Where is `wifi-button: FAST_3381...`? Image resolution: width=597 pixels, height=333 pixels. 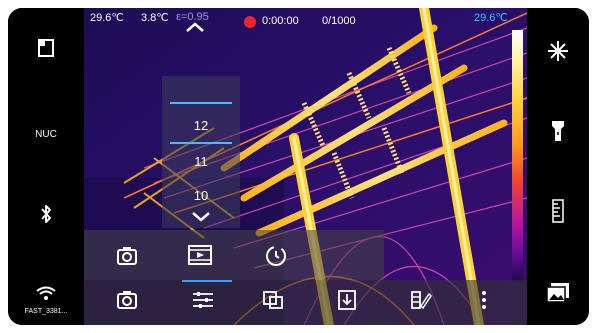 wifi-button: FAST_3381... is located at coordinates (46, 300).